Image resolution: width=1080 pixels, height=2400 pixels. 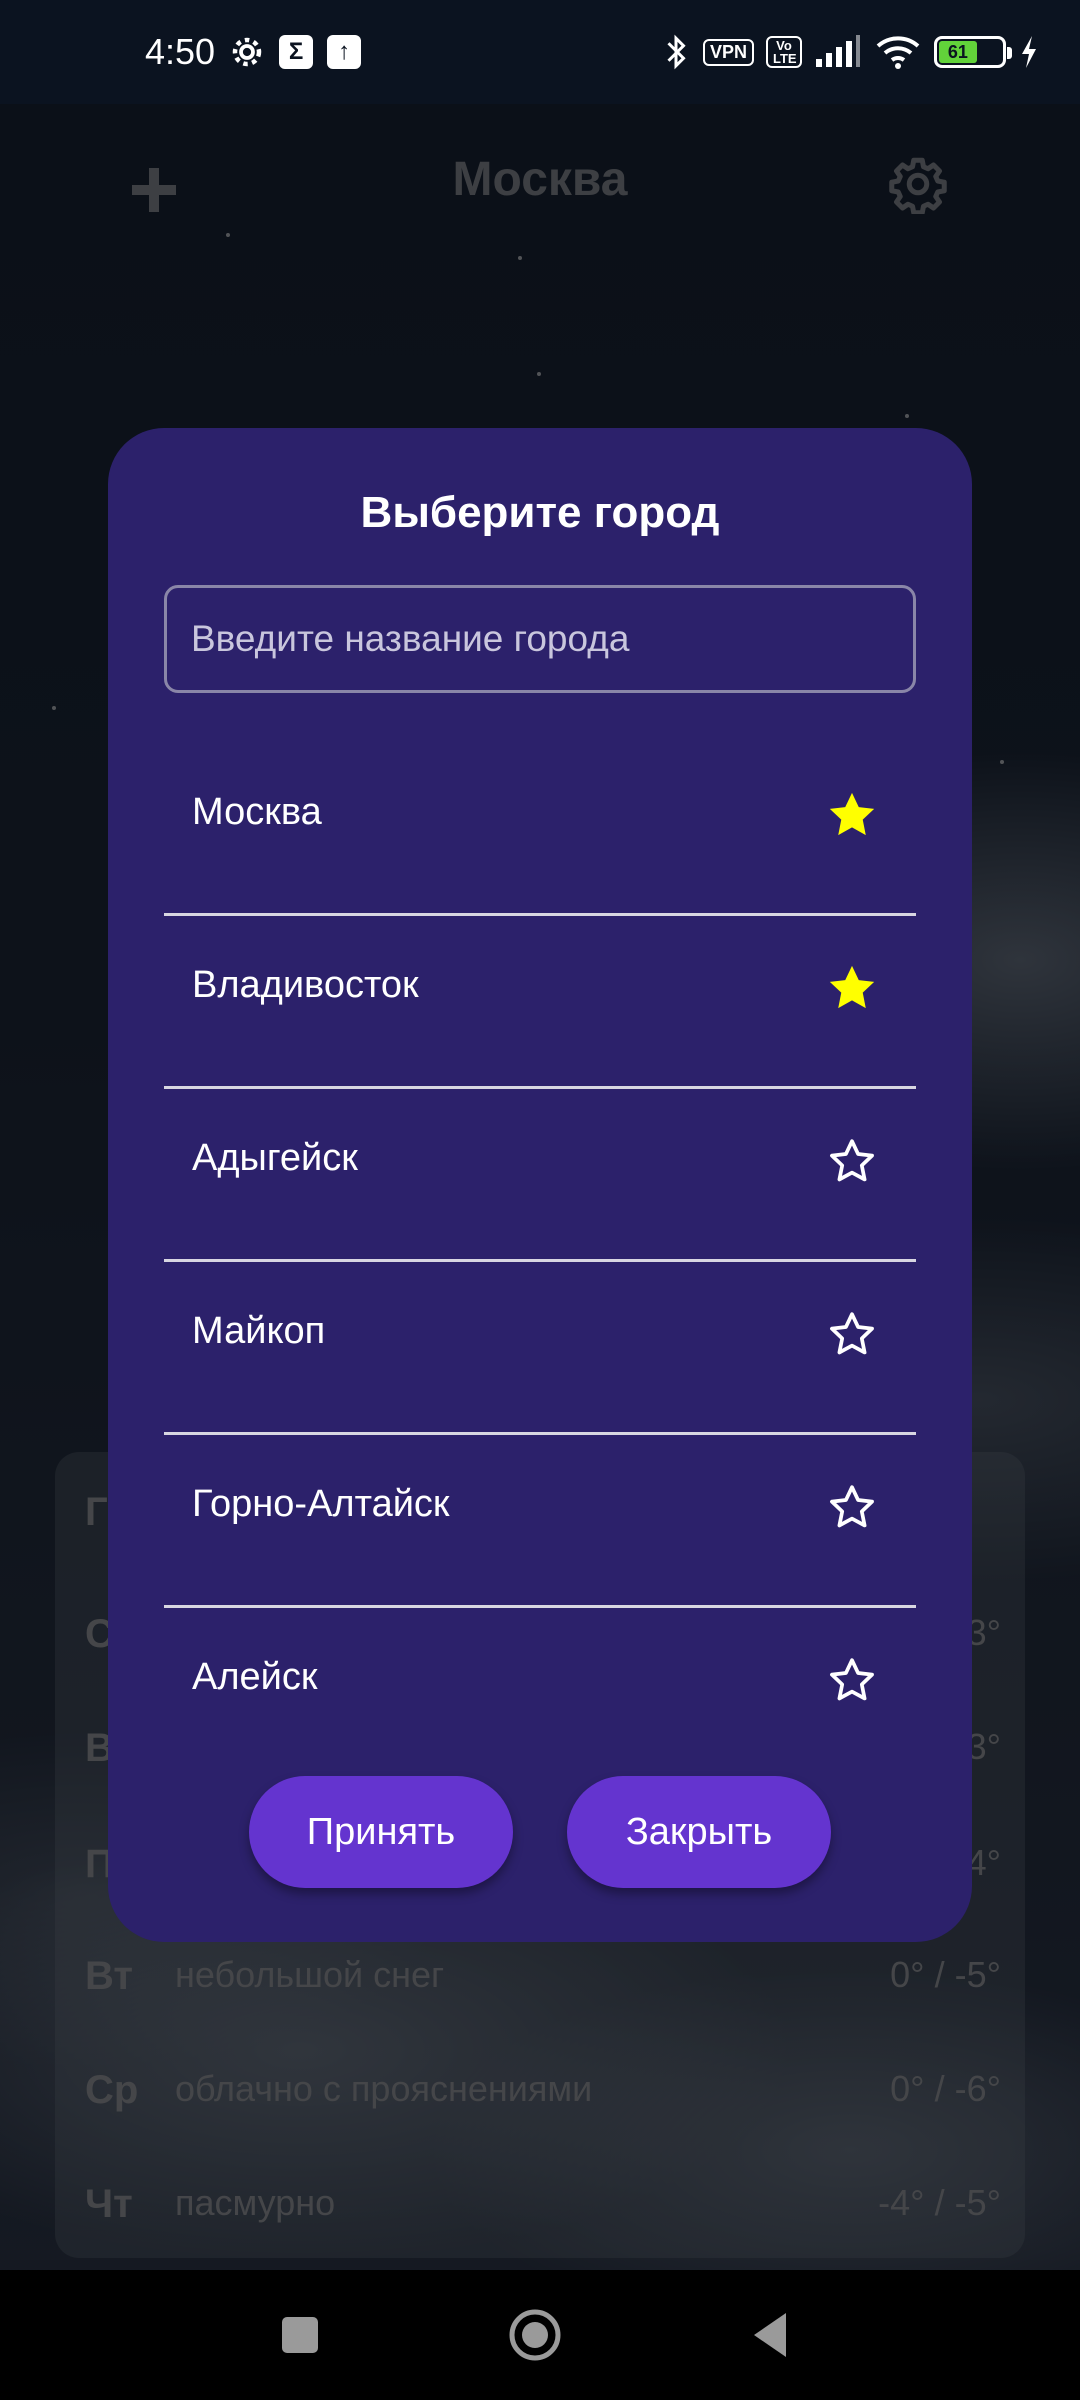 What do you see at coordinates (540, 1663) in the screenshot?
I see `city-list-item: Алейск` at bounding box center [540, 1663].